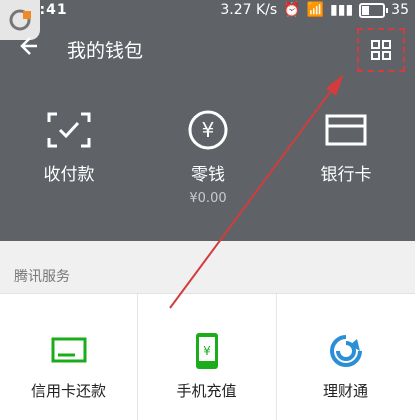 This screenshot has height=420, width=415. I want to click on qr-scan-icon, so click(69, 130).